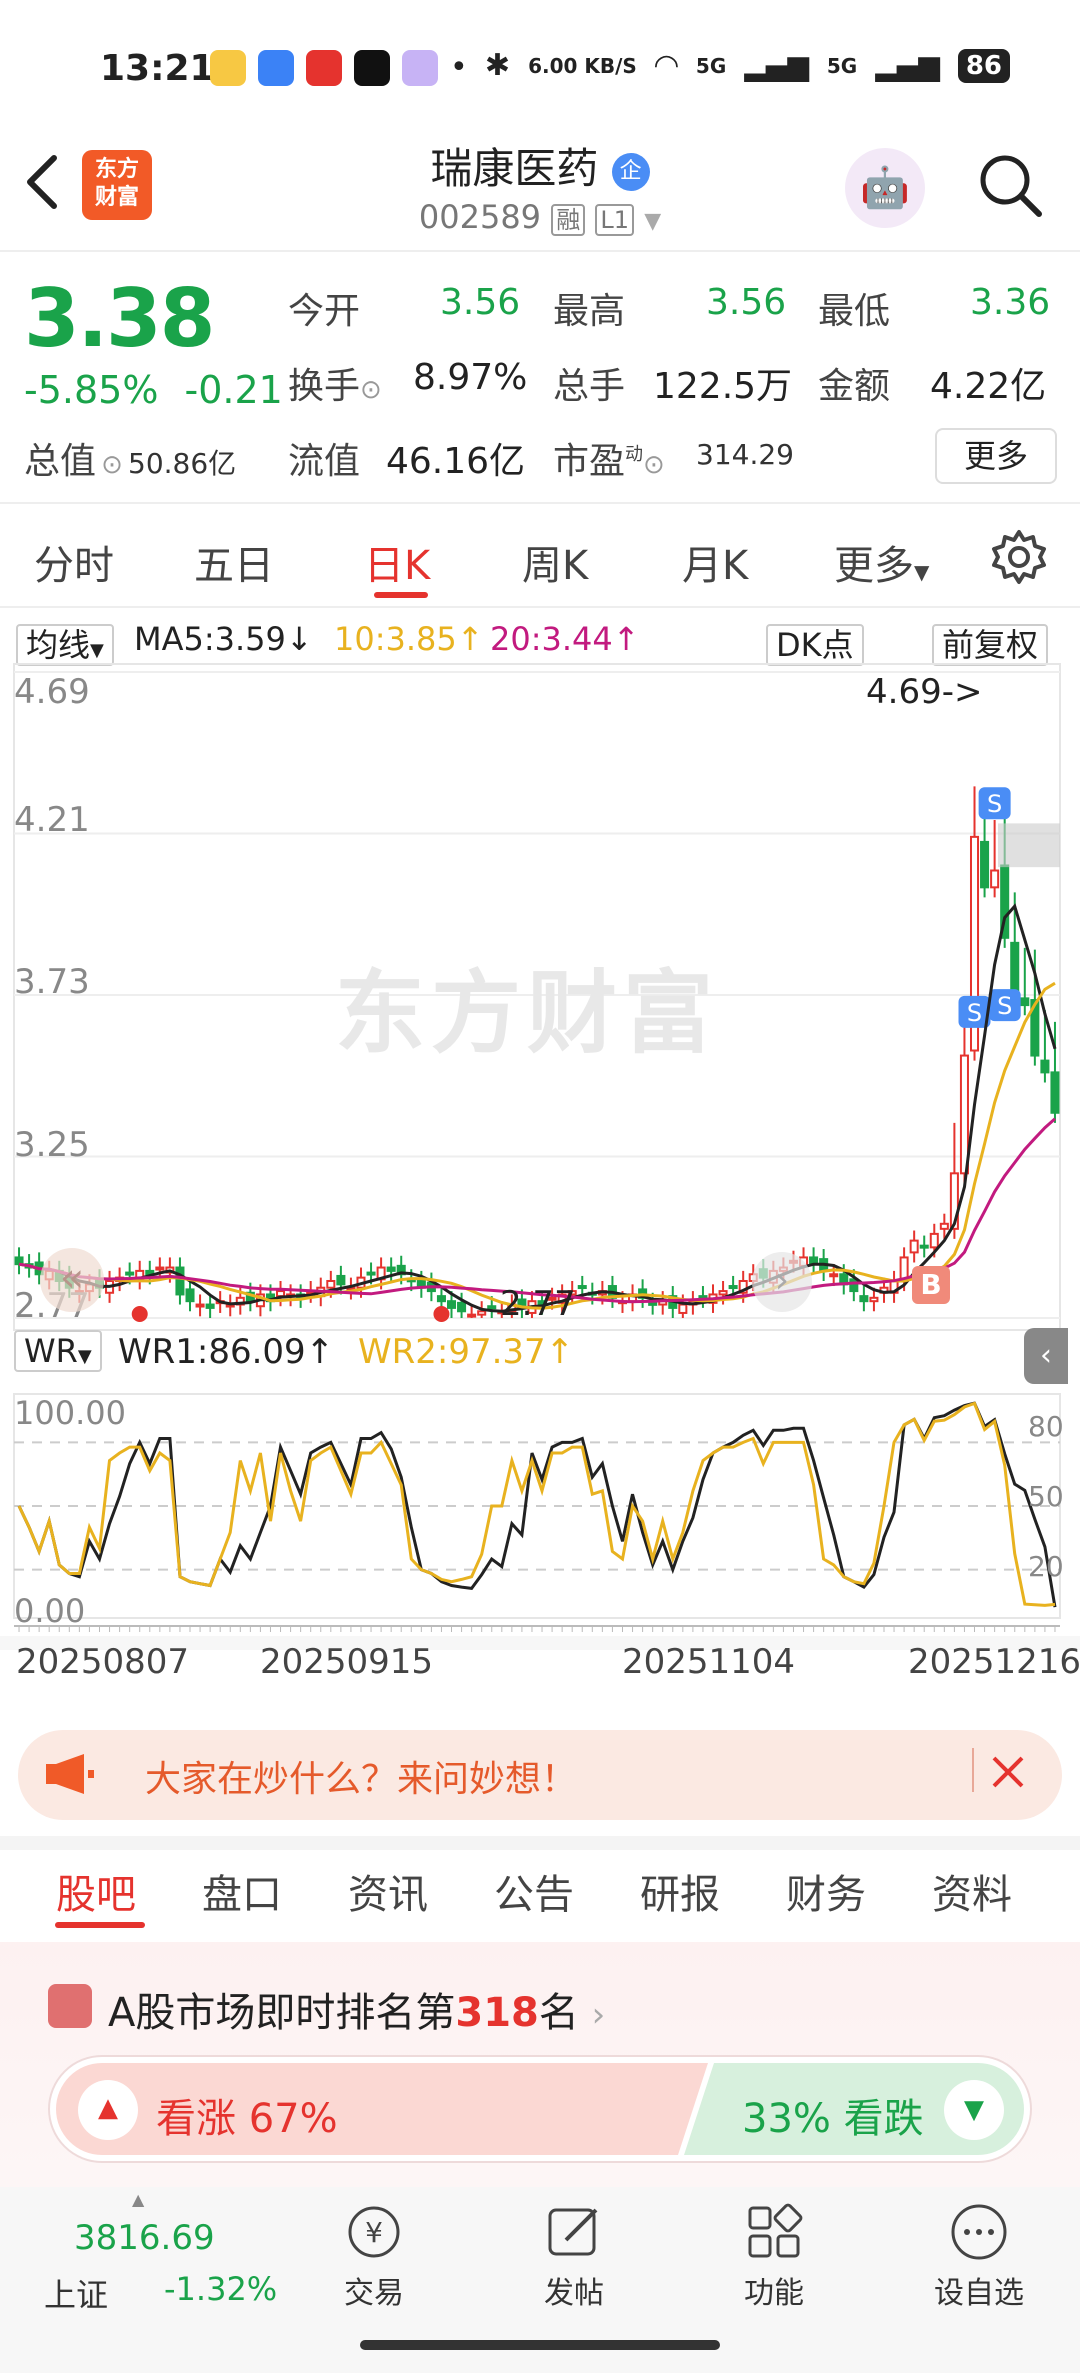 This screenshot has height=2373, width=1080. What do you see at coordinates (996, 456) in the screenshot?
I see `more-button: 更多` at bounding box center [996, 456].